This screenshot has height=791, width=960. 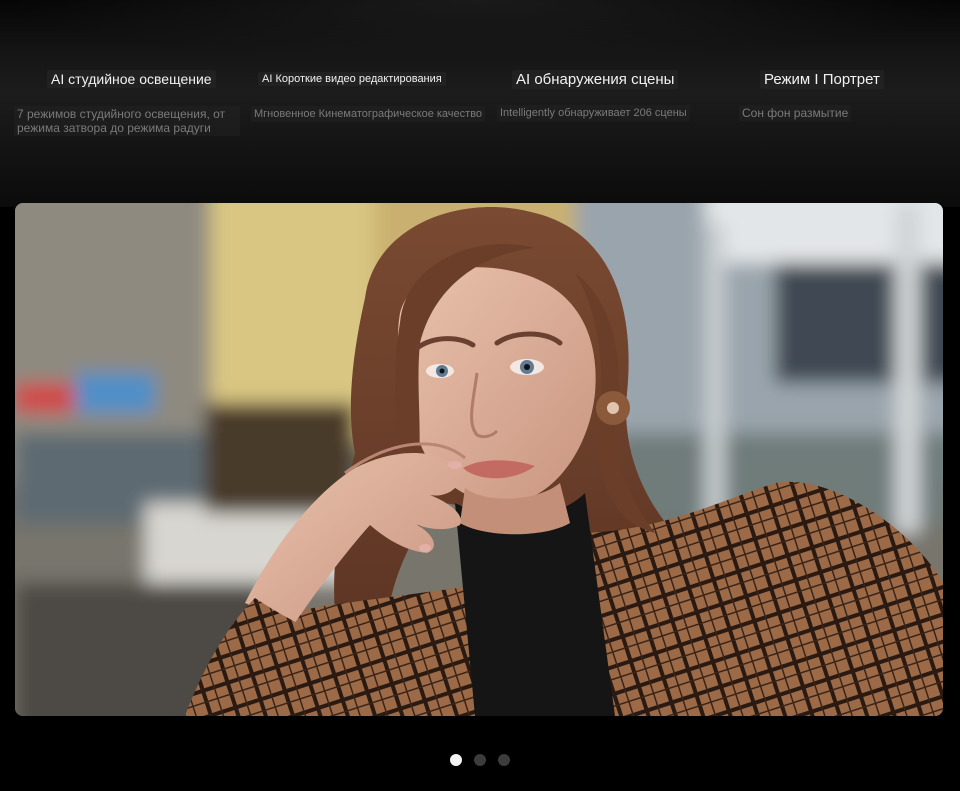 What do you see at coordinates (131, 79) in the screenshot?
I see `feature-title: AI студийное освещение` at bounding box center [131, 79].